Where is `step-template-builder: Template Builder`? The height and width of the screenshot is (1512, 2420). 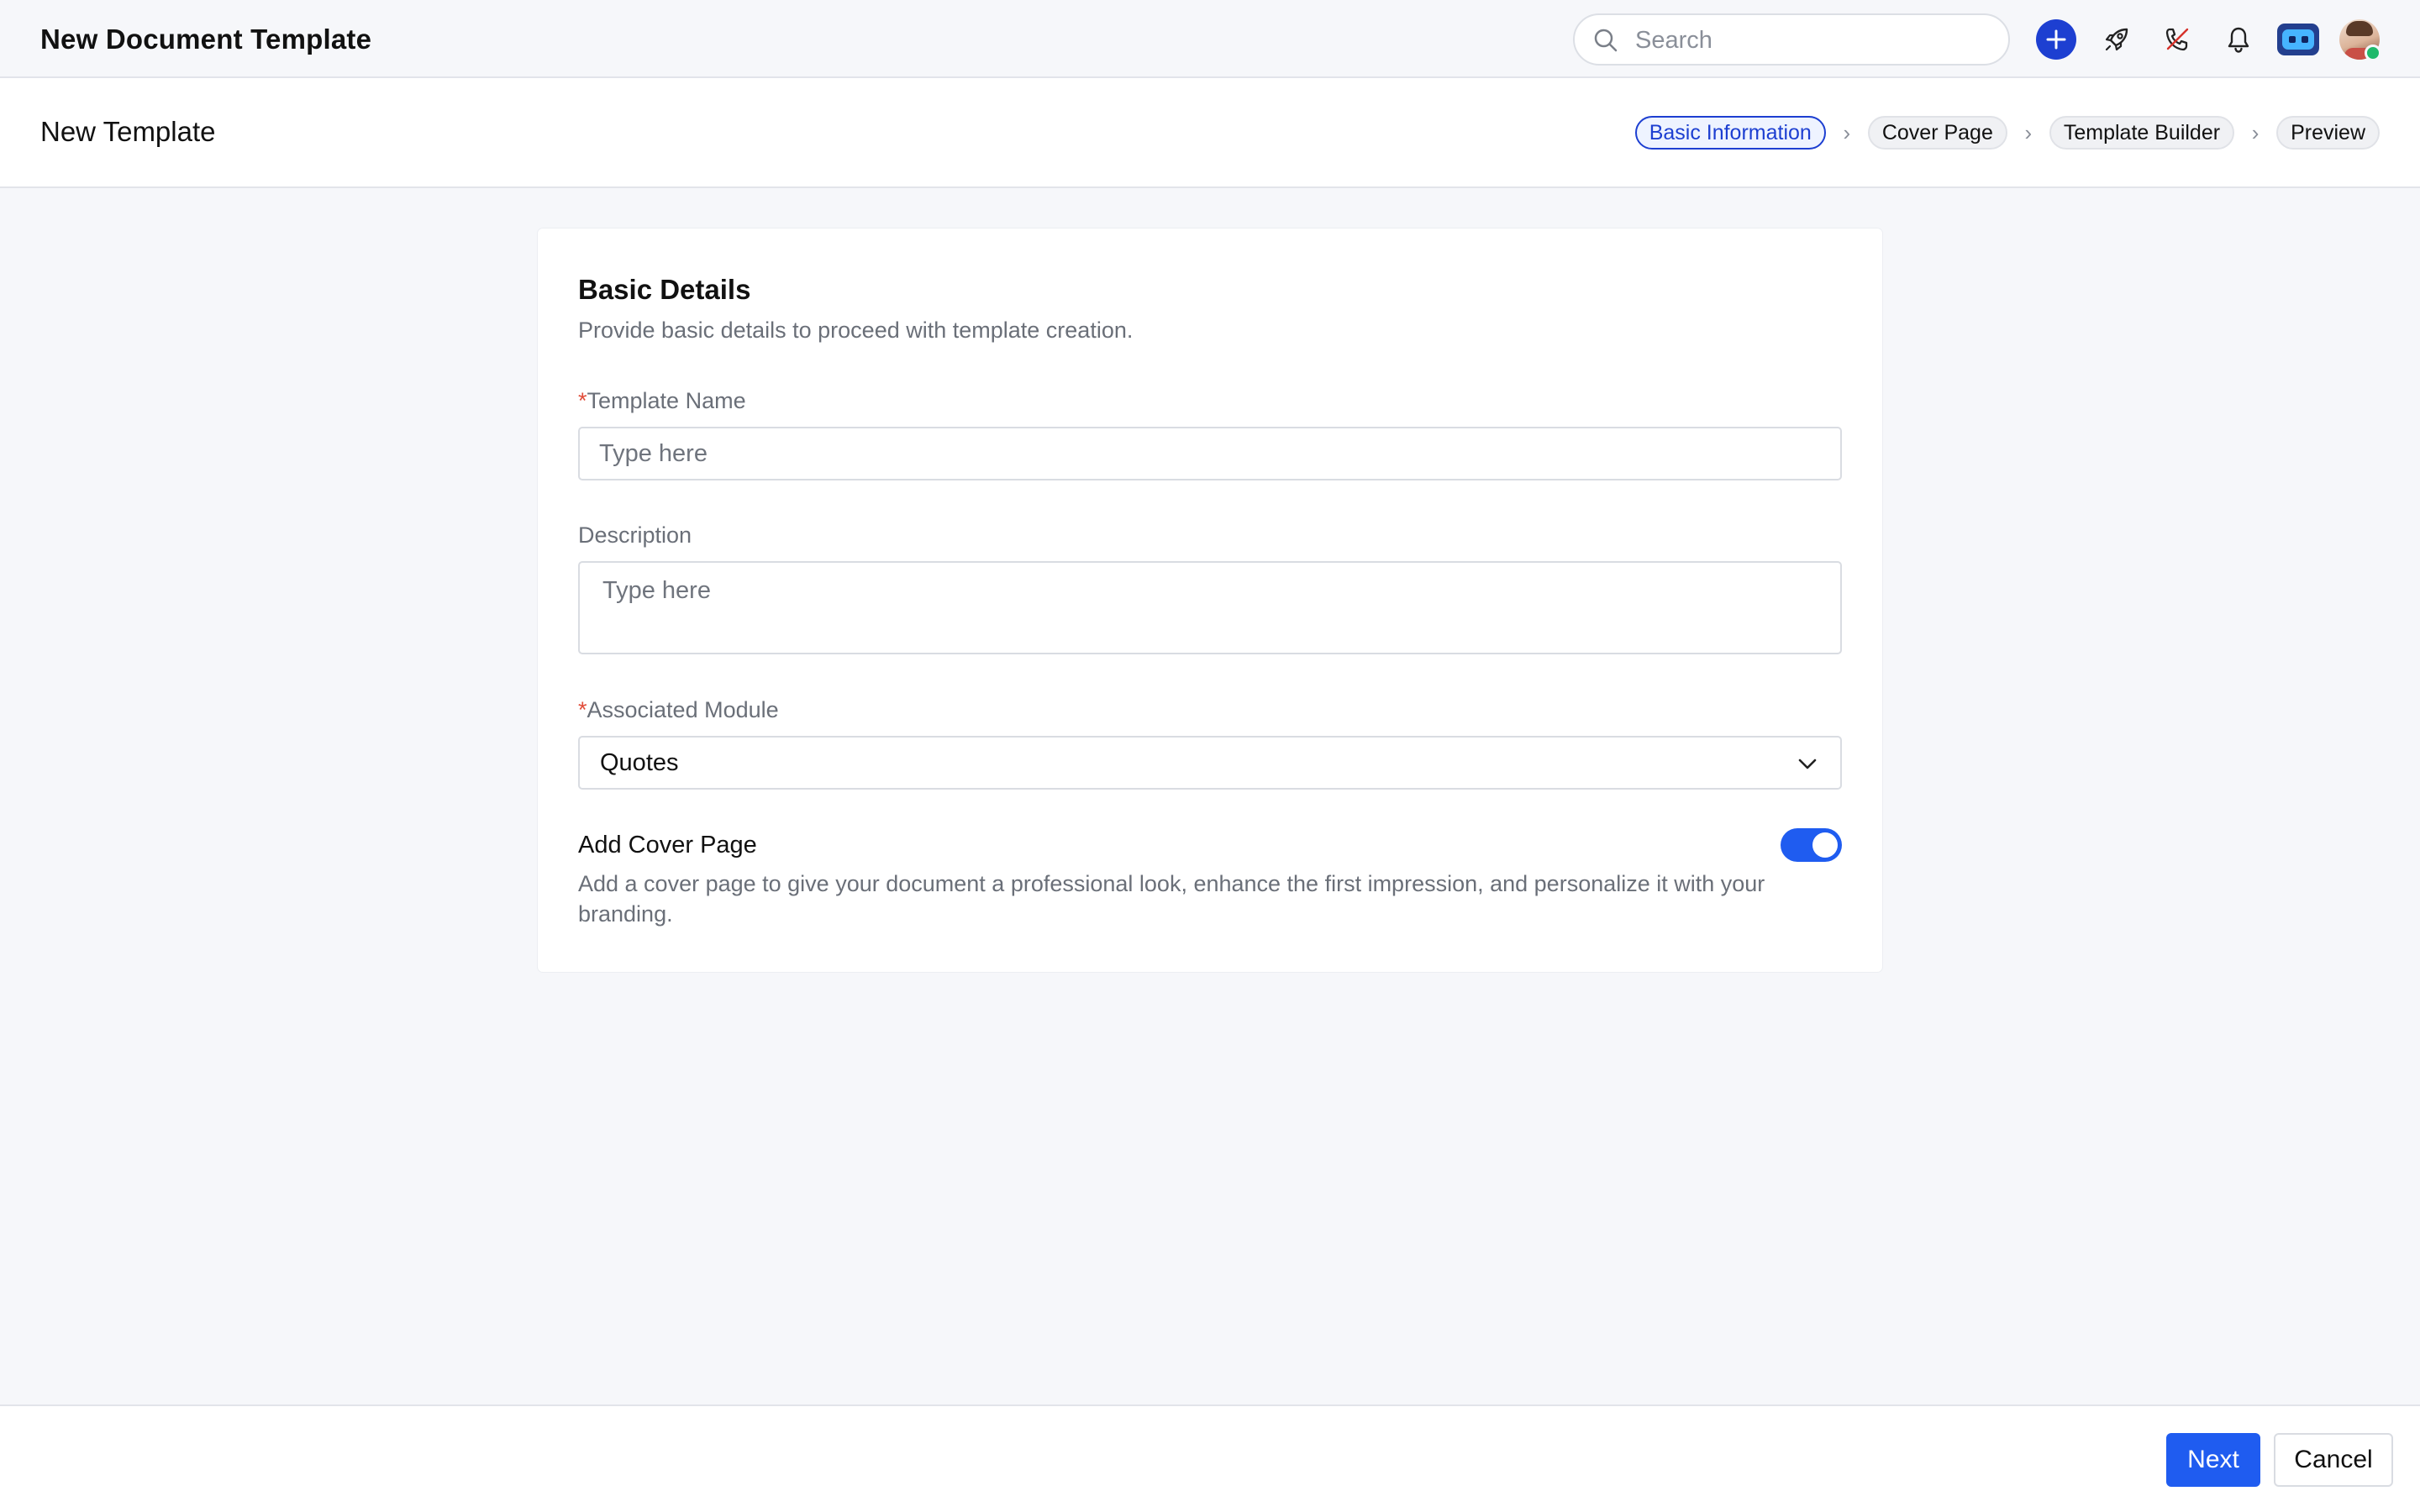
step-template-builder: Template Builder is located at coordinates (2142, 133).